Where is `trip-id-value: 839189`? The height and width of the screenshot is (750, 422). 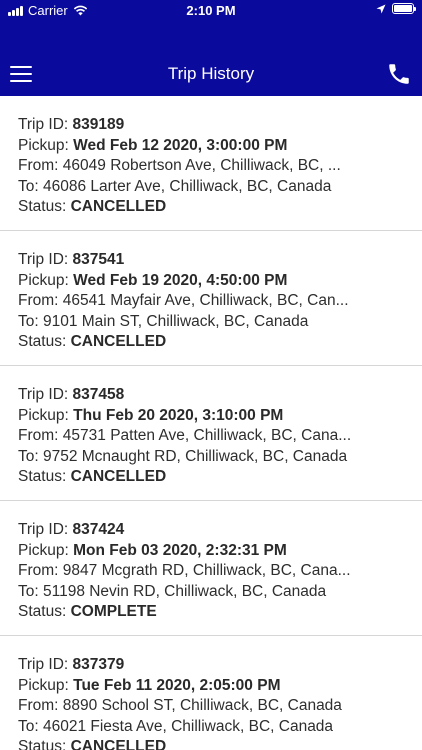
trip-id-value: 839189 is located at coordinates (98, 124).